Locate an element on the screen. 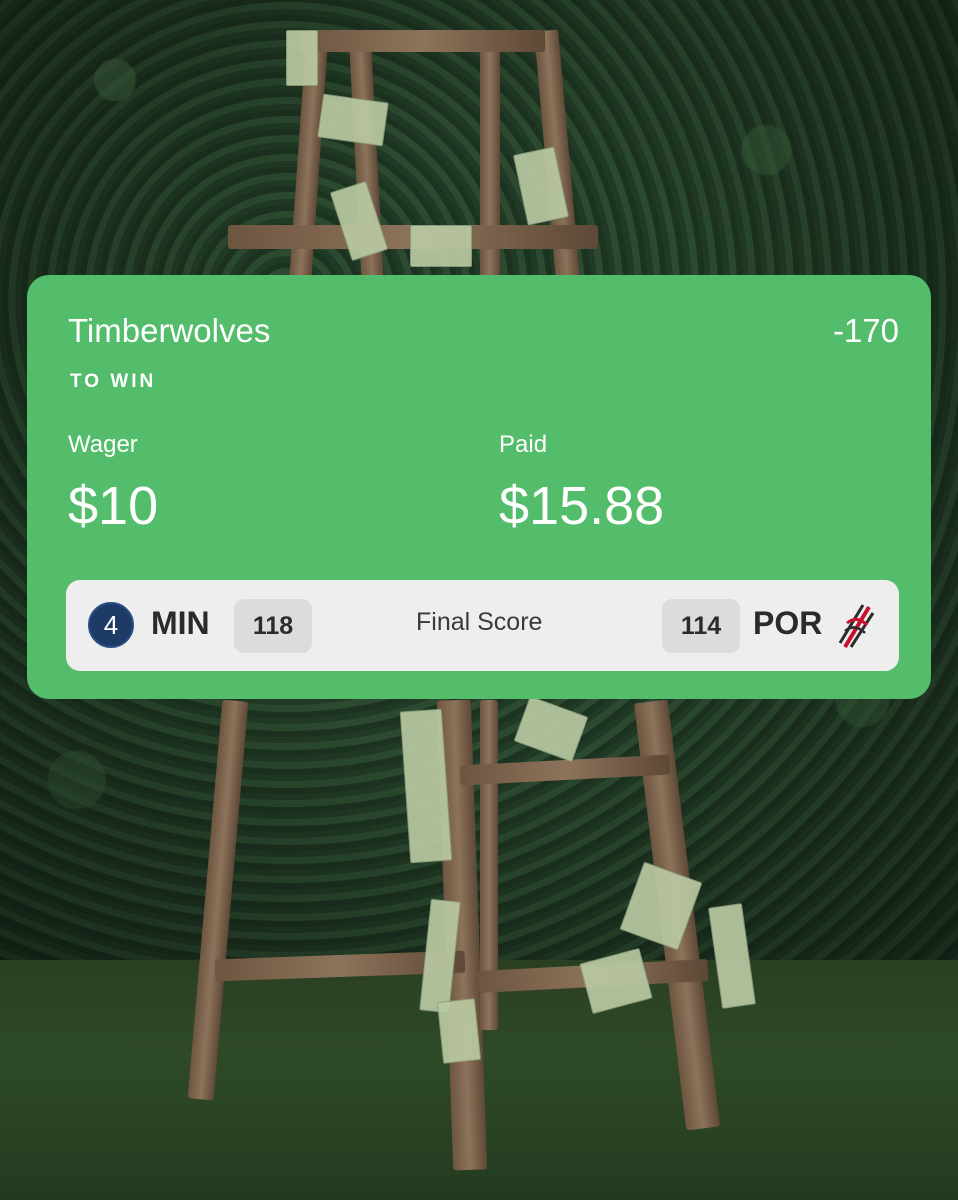 This screenshot has width=958, height=1200. away-team-abbr: POR is located at coordinates (788, 623).